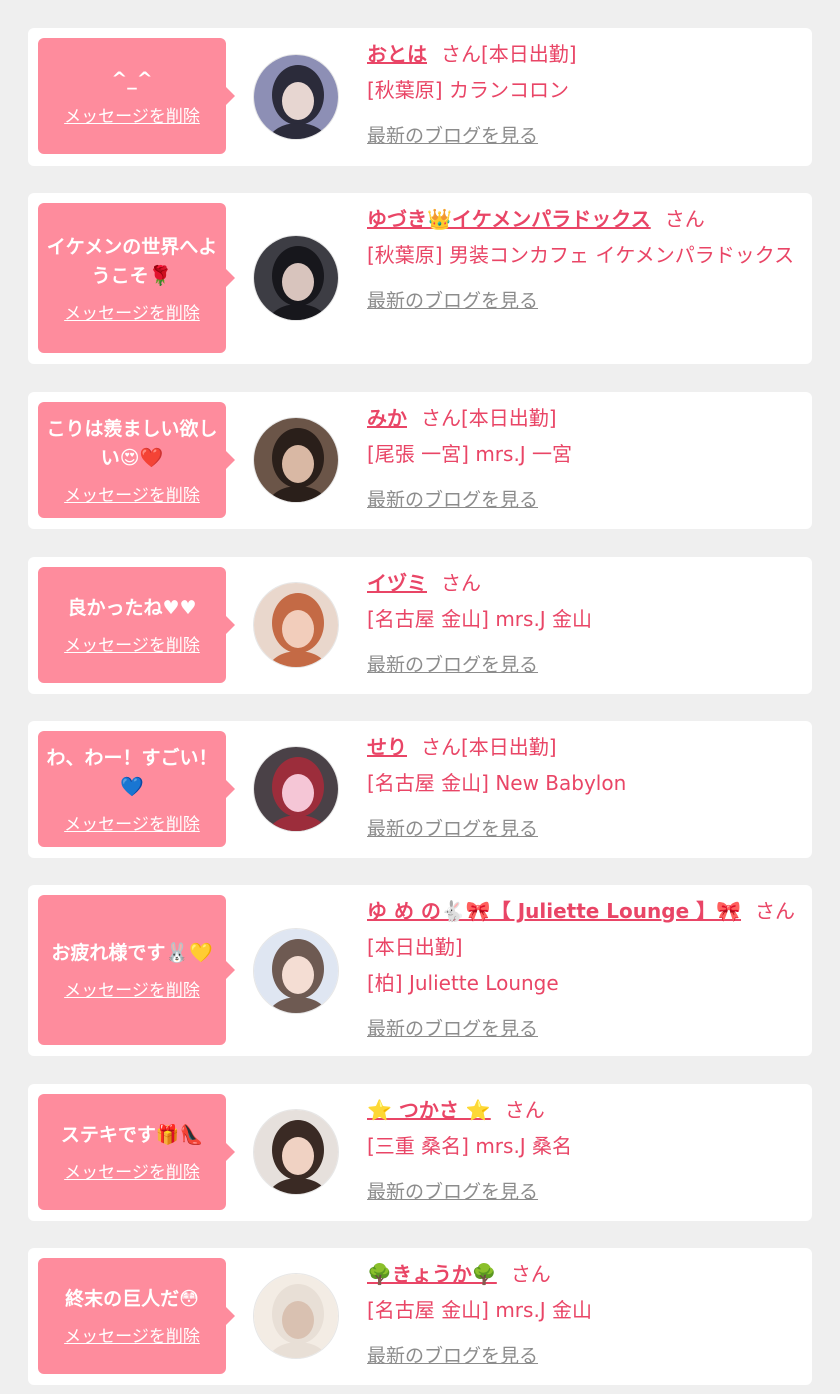  I want to click on profile-info: せり さん[本日出勤] [名古屋 金山] New Babylon 最新のブログを見る, so click(582, 788).